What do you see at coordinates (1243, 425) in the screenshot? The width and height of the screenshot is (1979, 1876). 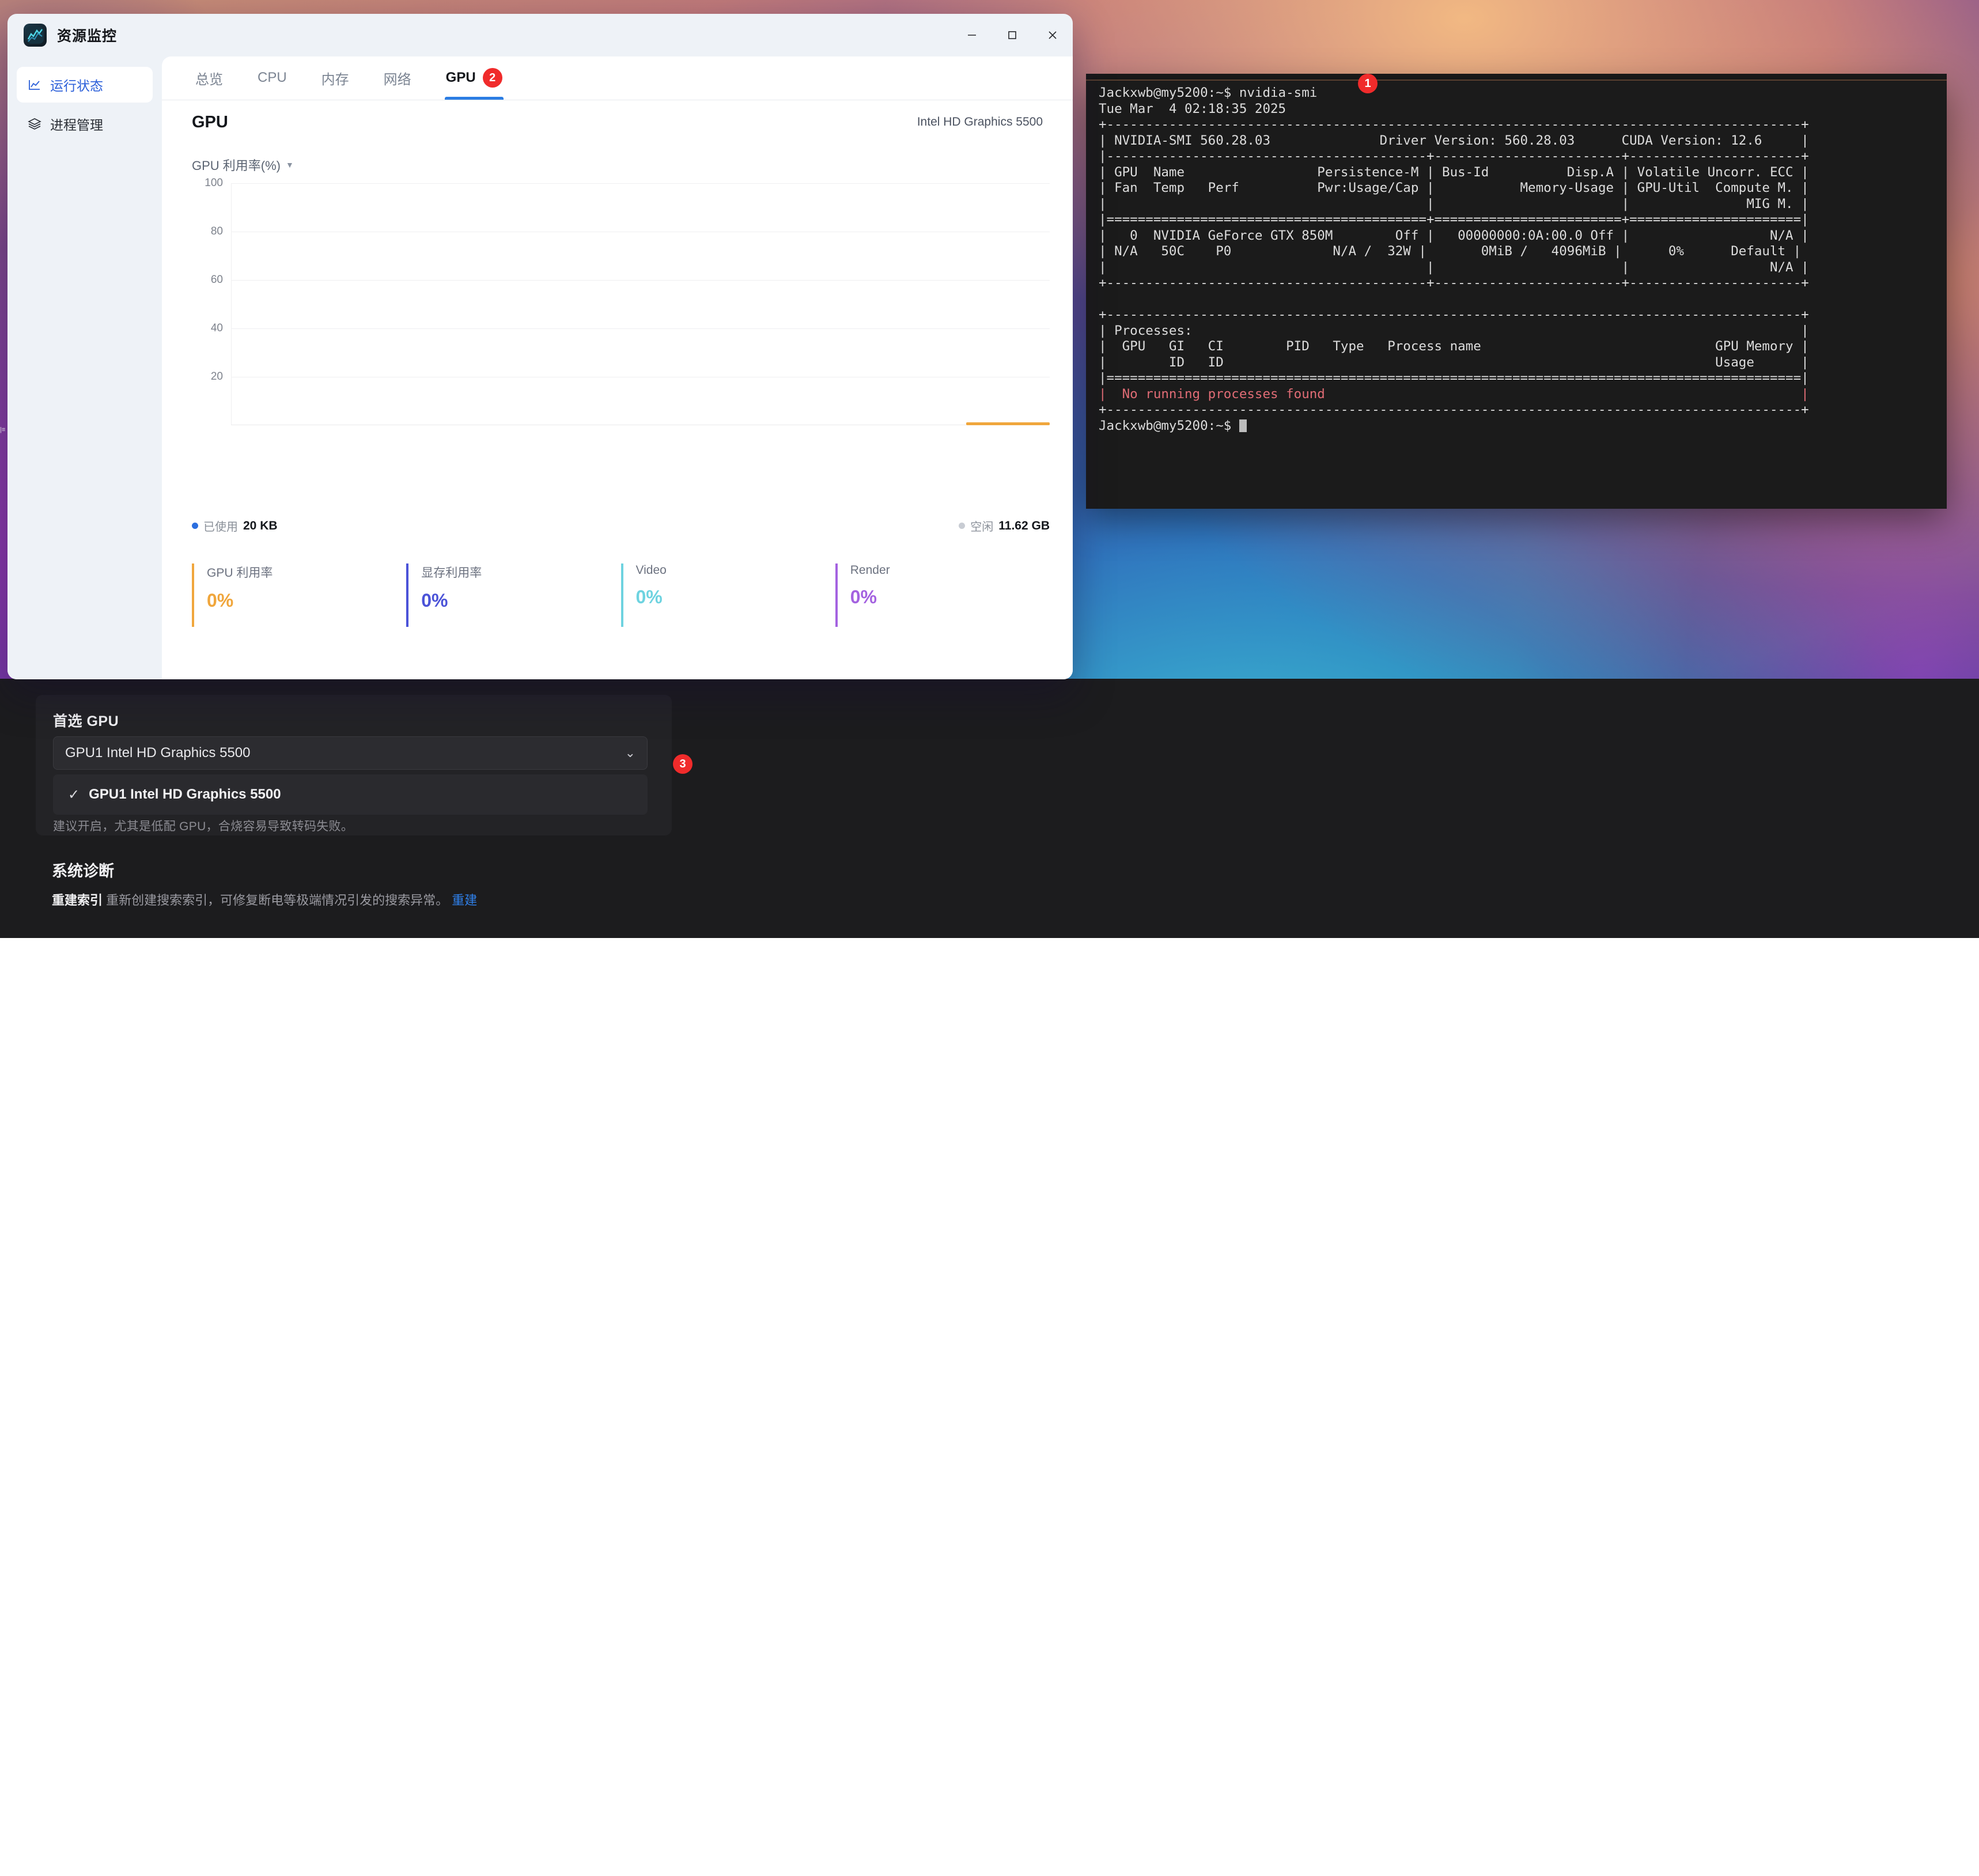 I see `terminal-cursor` at bounding box center [1243, 425].